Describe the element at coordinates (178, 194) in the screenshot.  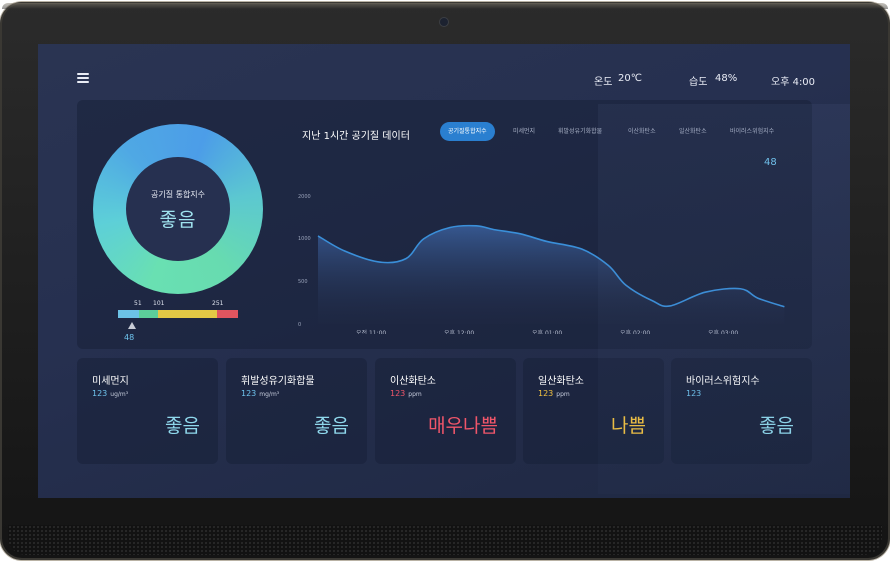
I see `summary-label: 공기질 통합지수` at that location.